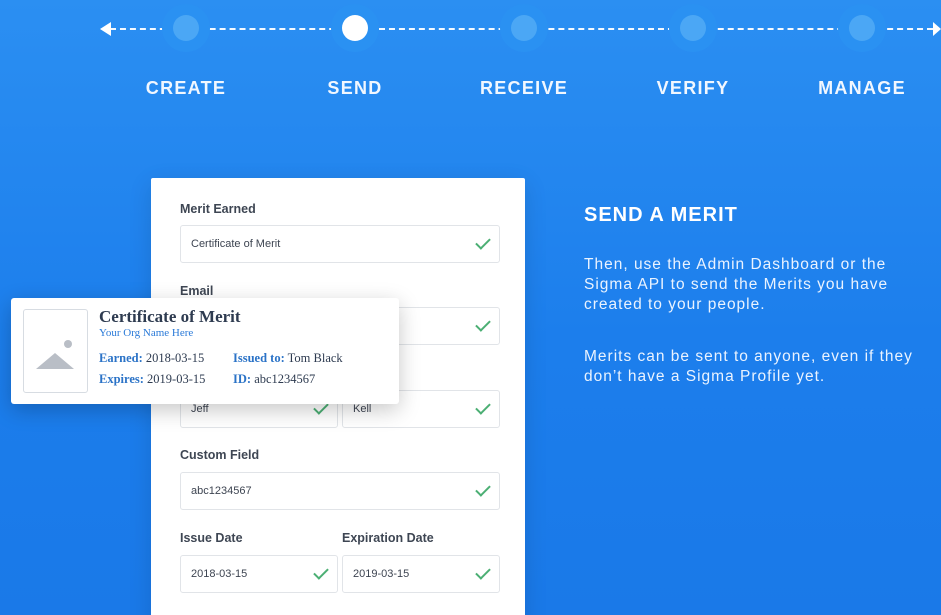  What do you see at coordinates (68, 344) in the screenshot?
I see `sun-shape` at bounding box center [68, 344].